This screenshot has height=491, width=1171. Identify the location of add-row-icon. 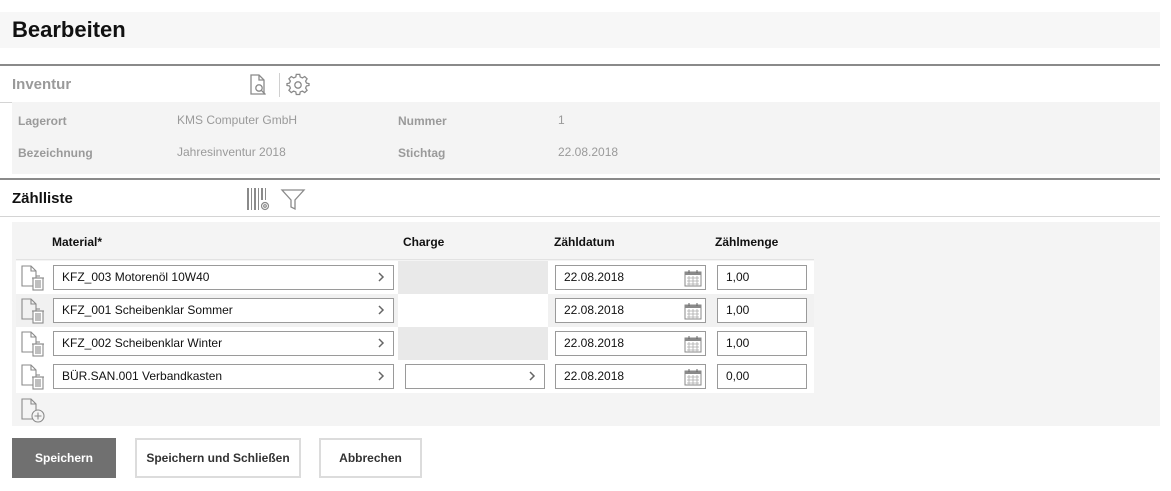
(33, 411).